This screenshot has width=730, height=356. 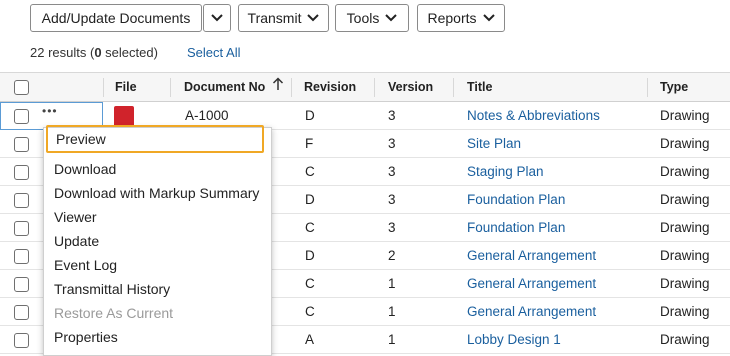 I want to click on tools-button: Tools, so click(x=372, y=18).